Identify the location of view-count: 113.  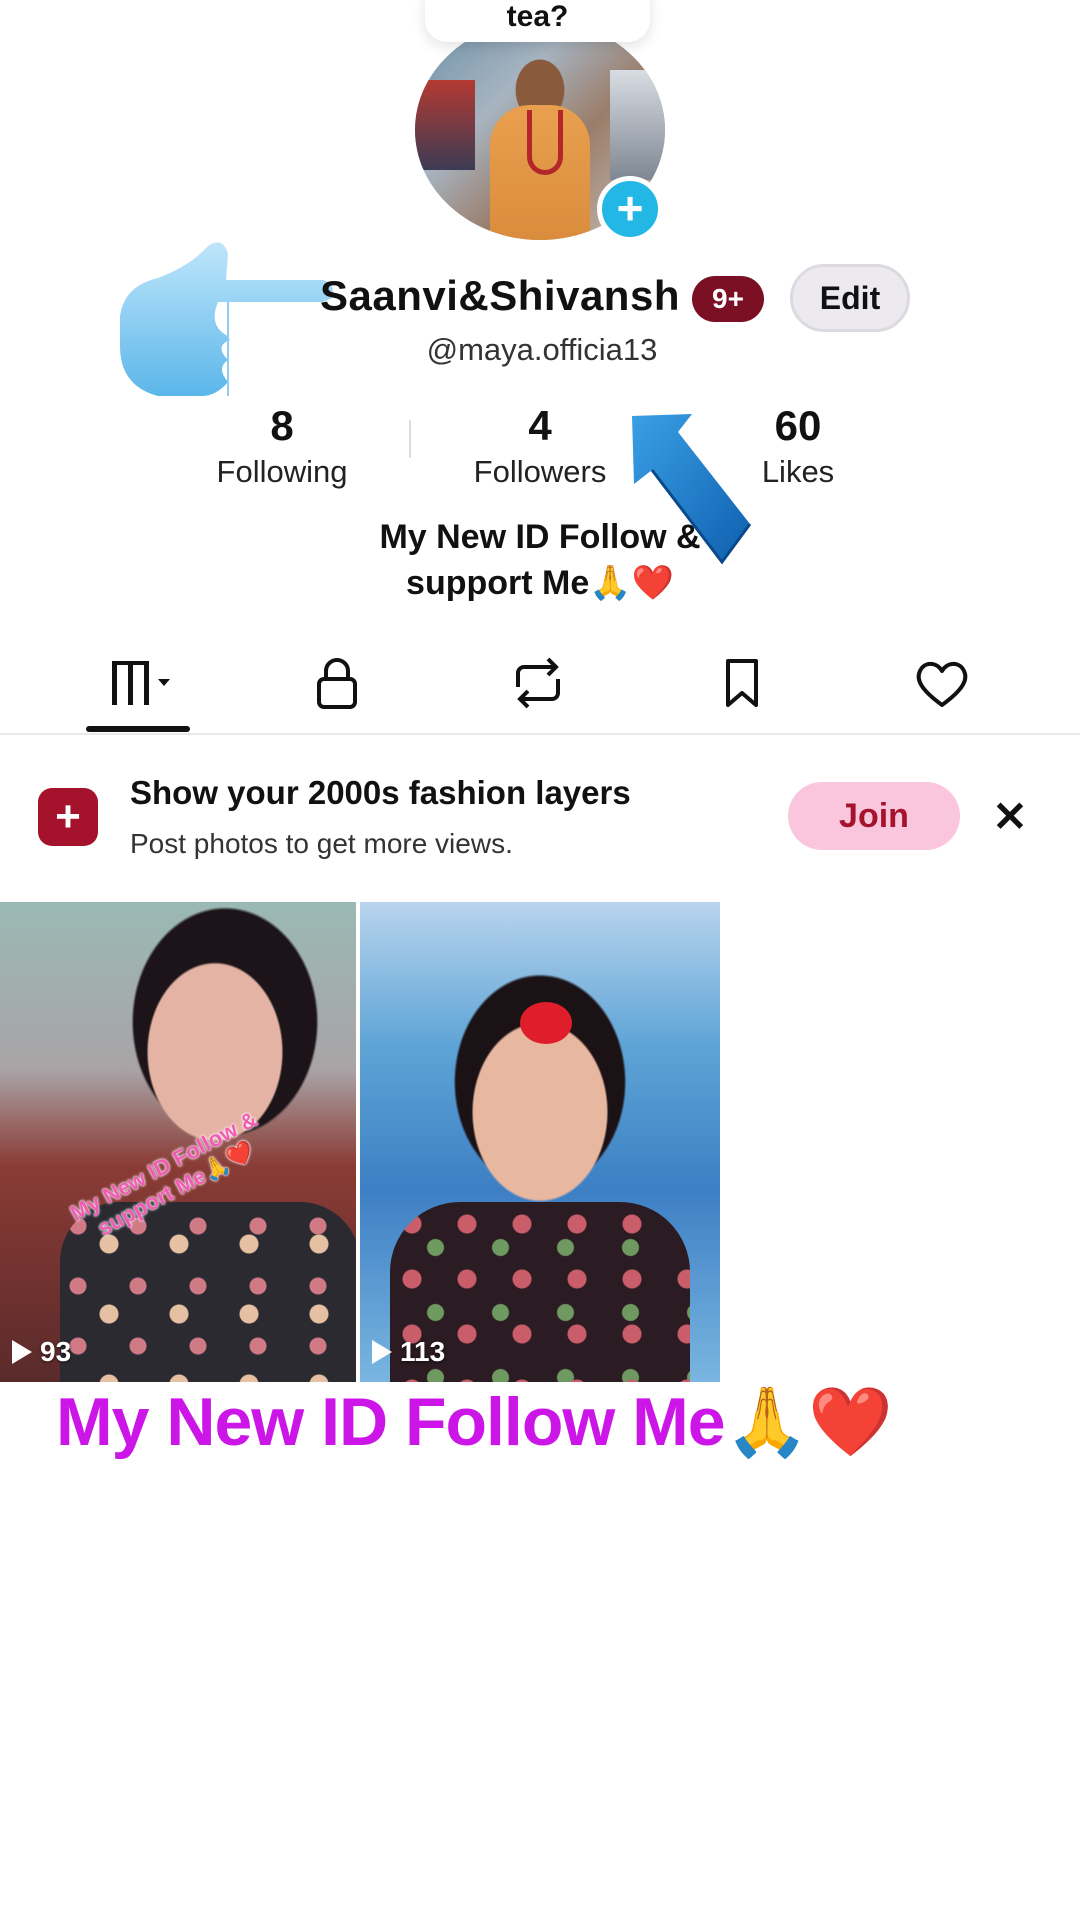
(408, 1352).